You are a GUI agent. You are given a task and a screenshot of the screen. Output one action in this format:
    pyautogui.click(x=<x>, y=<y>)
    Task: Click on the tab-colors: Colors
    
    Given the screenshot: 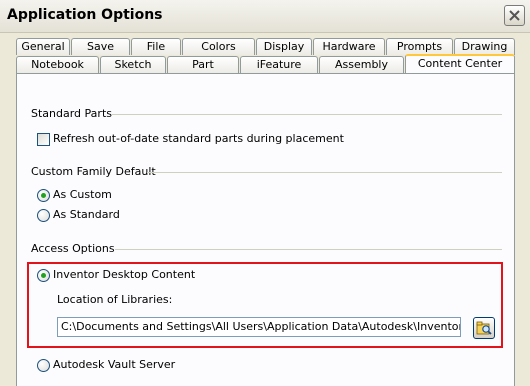 What is the action you would take?
    pyautogui.click(x=218, y=46)
    